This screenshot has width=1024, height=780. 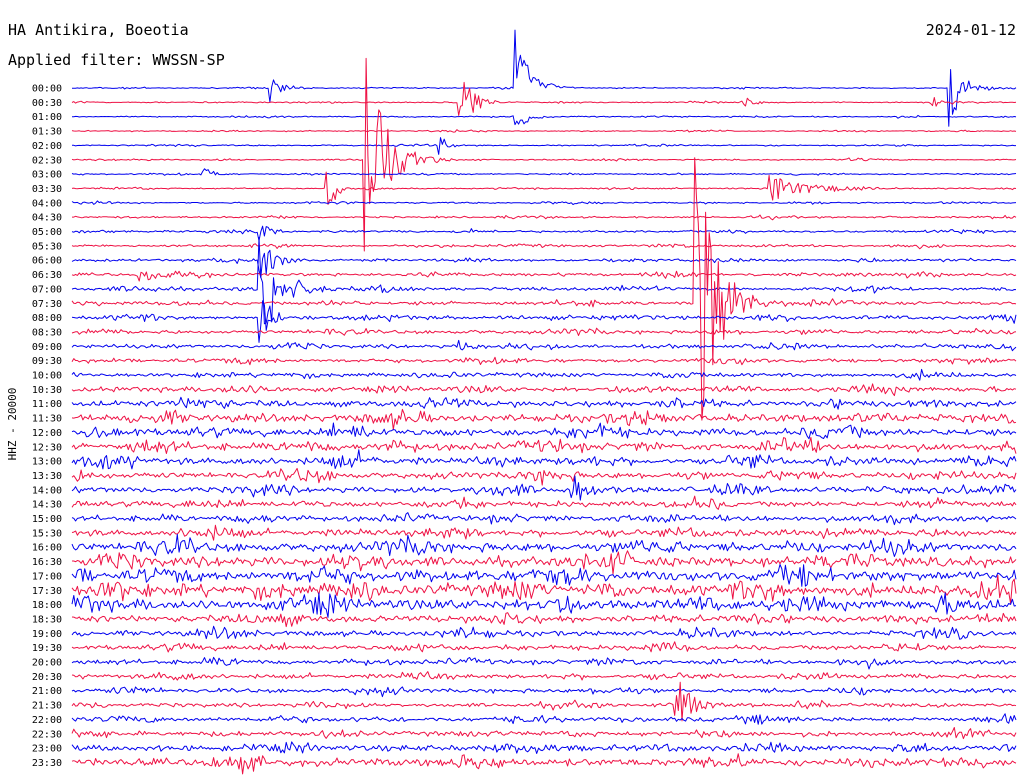 I want to click on time-tick-label: 00:30, so click(x=47, y=103).